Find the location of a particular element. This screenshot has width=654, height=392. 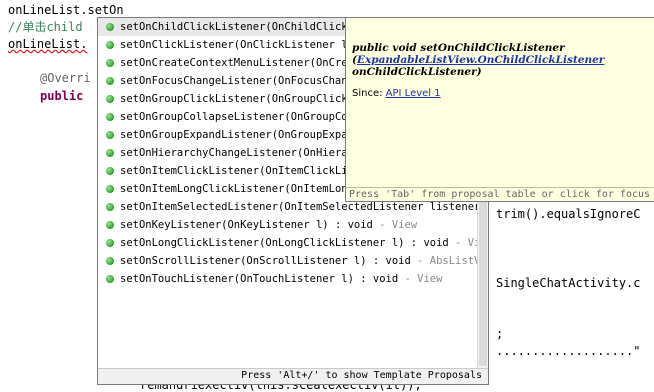

code-line-5: public is located at coordinates (62, 96).